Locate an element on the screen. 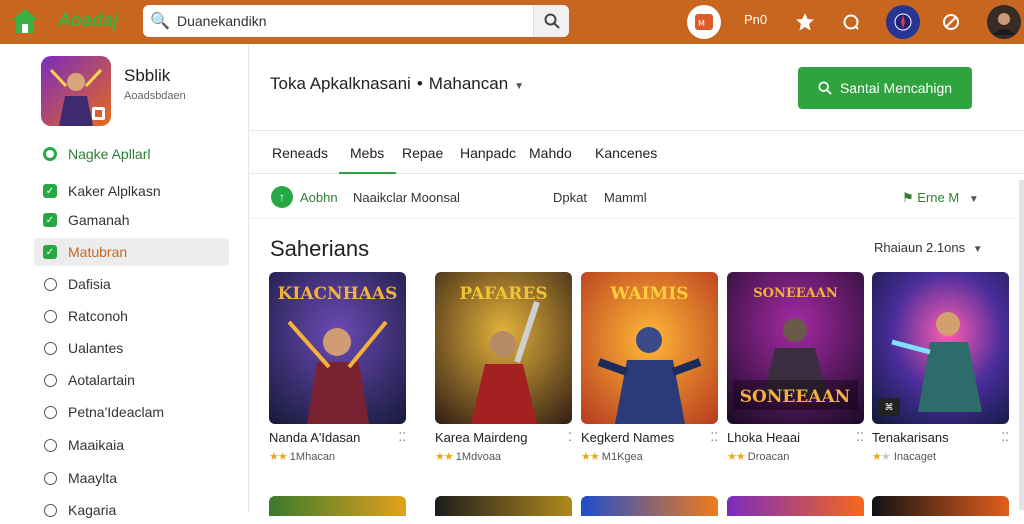  breadcrumb-current: Mahancan is located at coordinates (468, 83).